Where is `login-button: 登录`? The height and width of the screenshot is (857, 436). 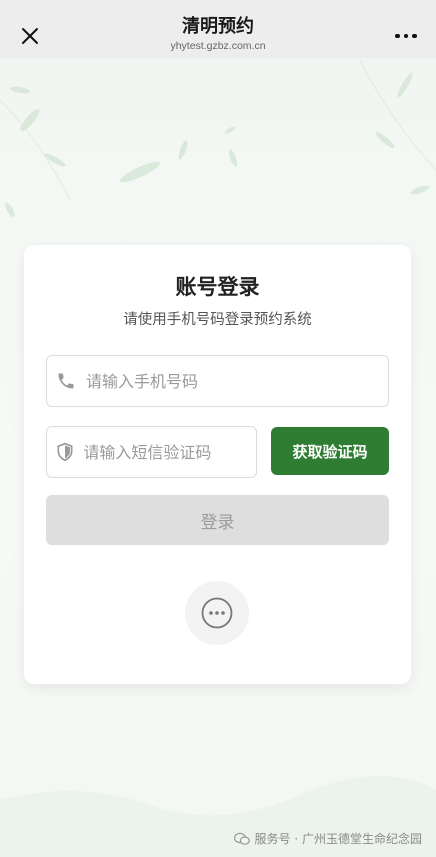 login-button: 登录 is located at coordinates (217, 520).